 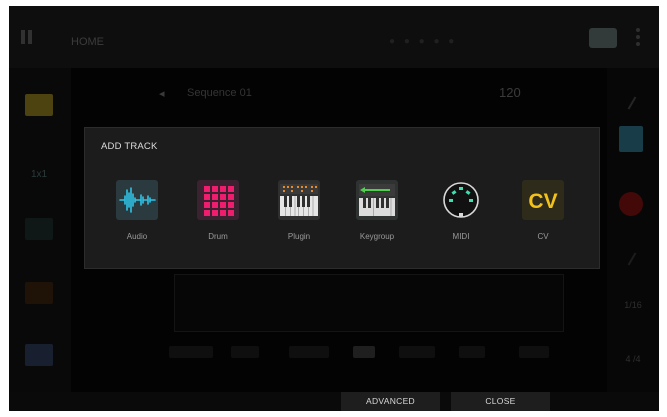 I want to click on top-status-dots: ● ● ● ● ●, so click(x=423, y=41).